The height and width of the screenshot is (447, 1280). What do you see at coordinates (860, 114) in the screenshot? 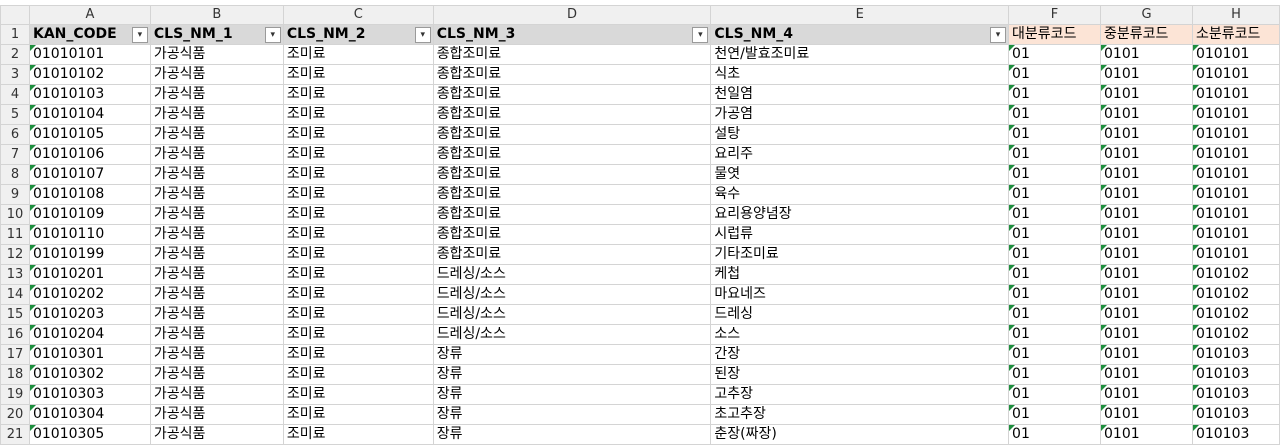
I see `cell-e: 가공염` at bounding box center [860, 114].